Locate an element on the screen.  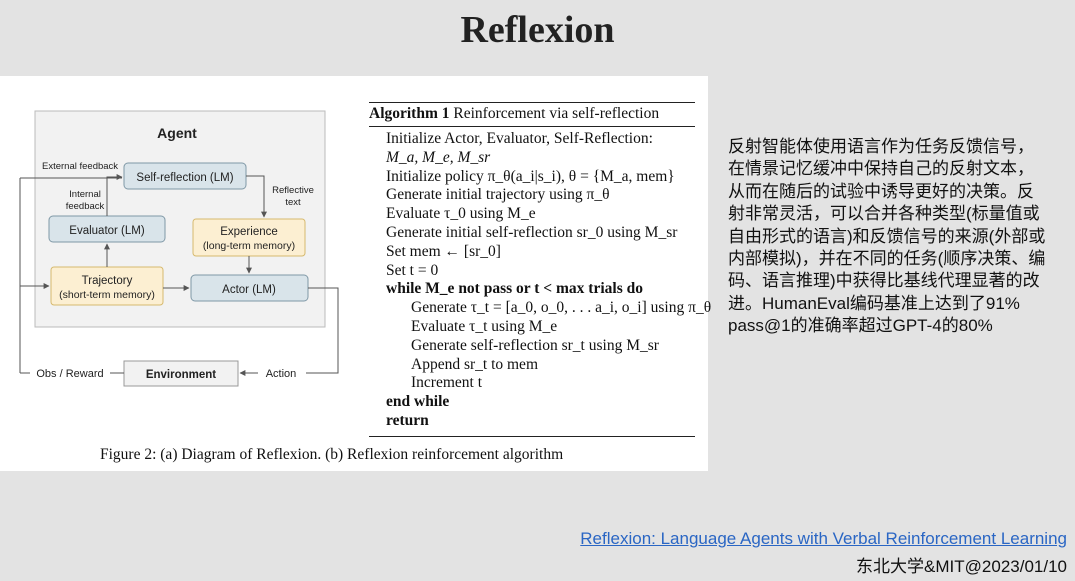
trajectory-label-2: (short-term memory) is located at coordinates (107, 295).